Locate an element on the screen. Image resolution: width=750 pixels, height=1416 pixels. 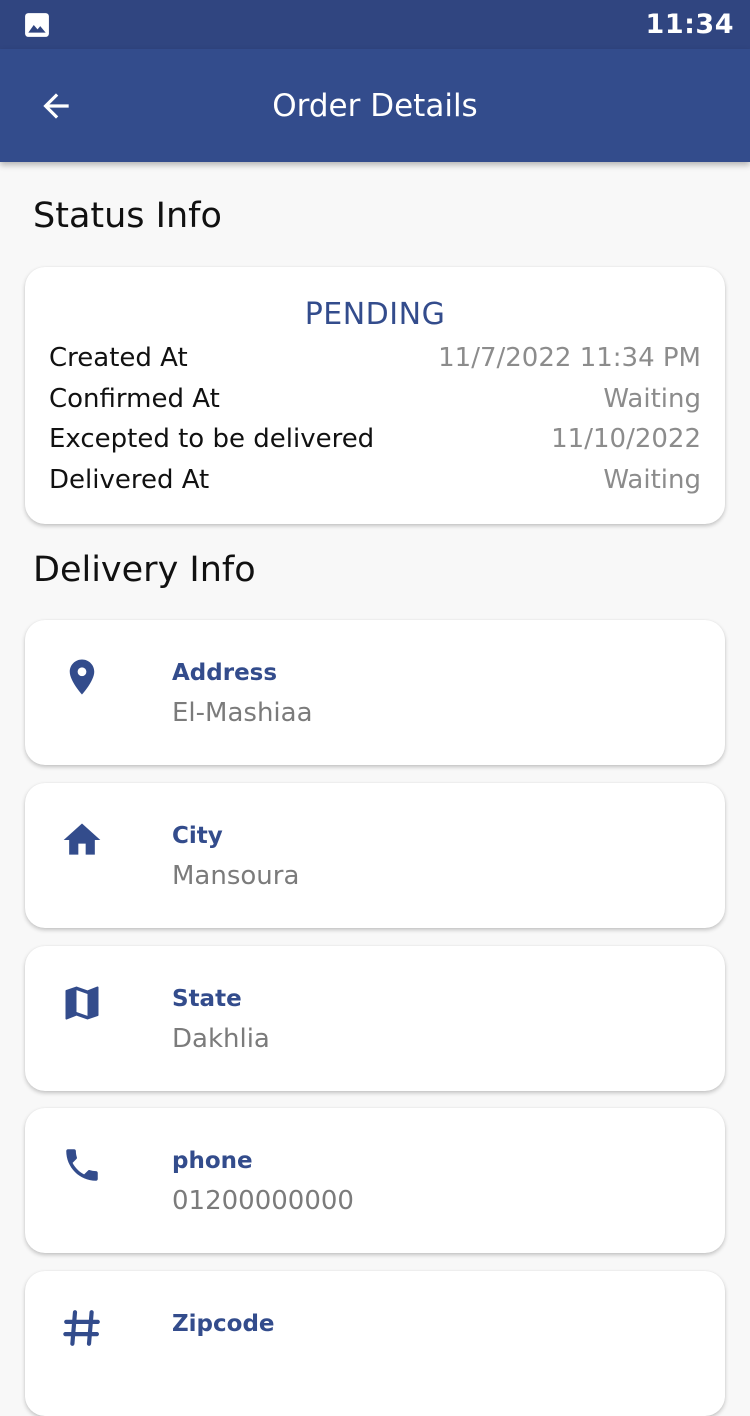
phone-label: phone is located at coordinates (212, 1161).